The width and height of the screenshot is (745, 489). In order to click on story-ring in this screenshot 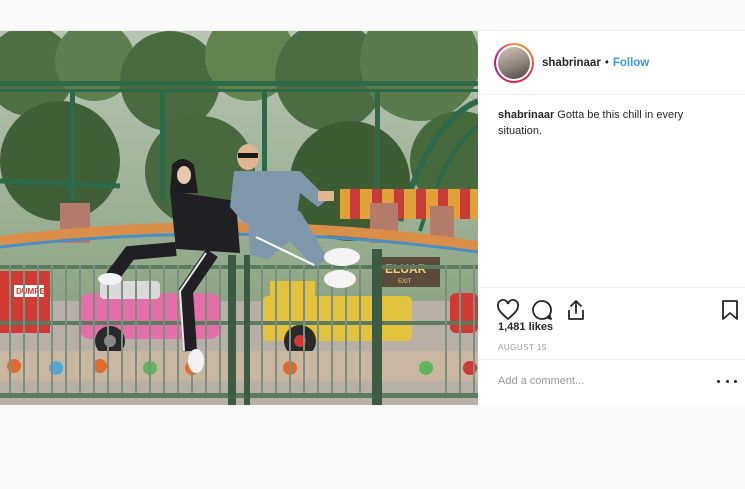, I will do `click(514, 62)`.